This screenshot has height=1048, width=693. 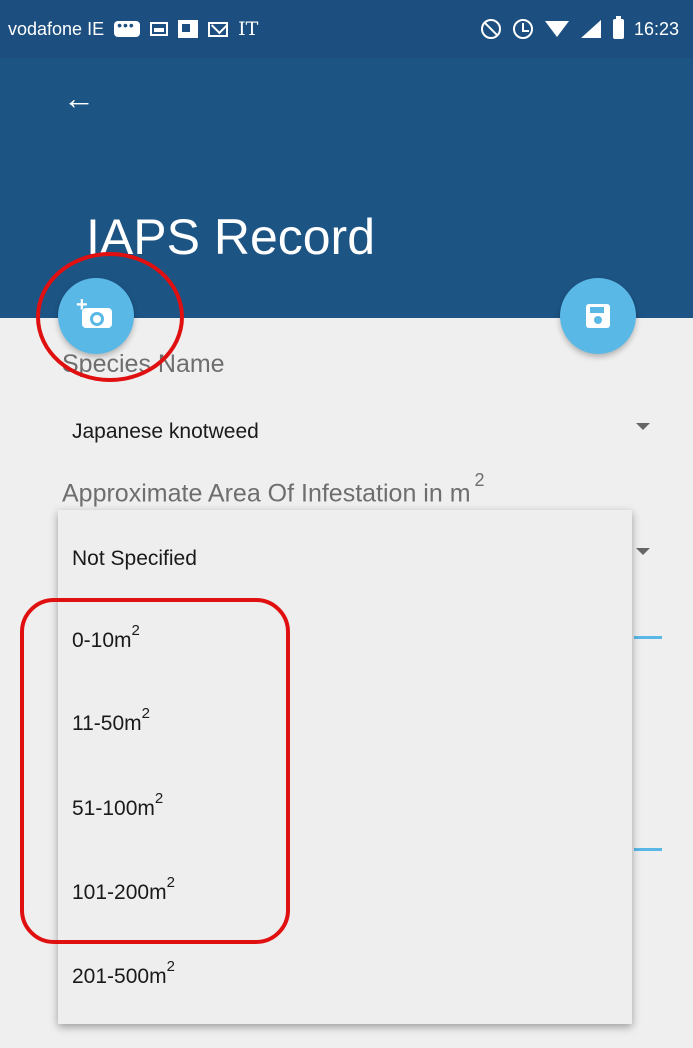 I want to click on do-not-disturb-icon, so click(x=490, y=29).